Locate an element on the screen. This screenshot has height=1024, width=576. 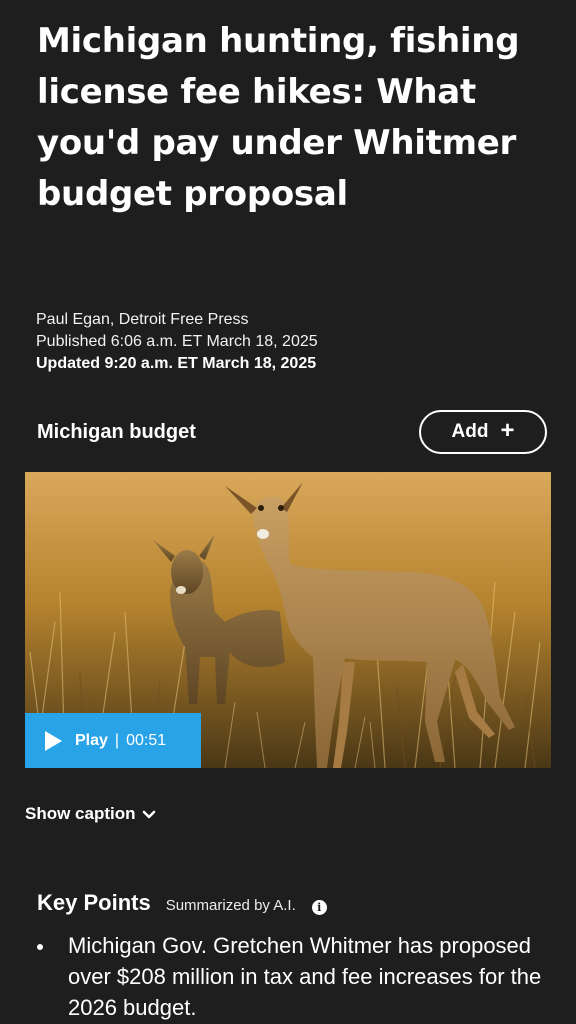
info-icon: i is located at coordinates (319, 907).